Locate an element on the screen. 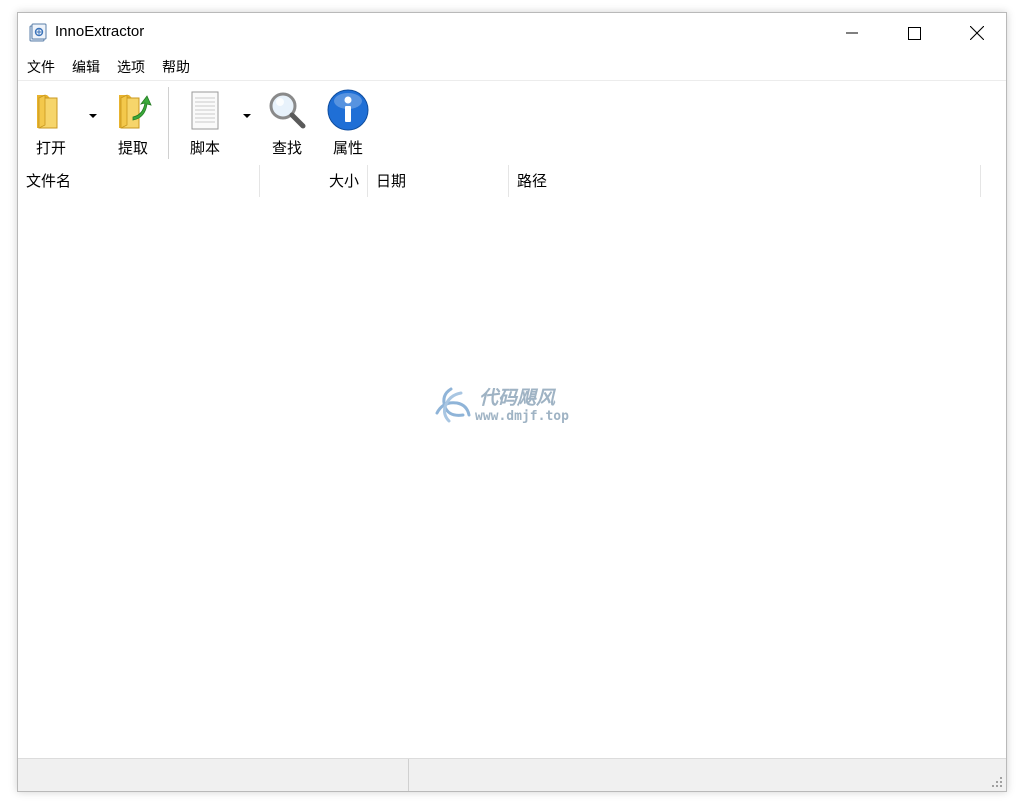 Image resolution: width=1024 pixels, height=810 pixels. find-button: 查找 is located at coordinates (287, 124).